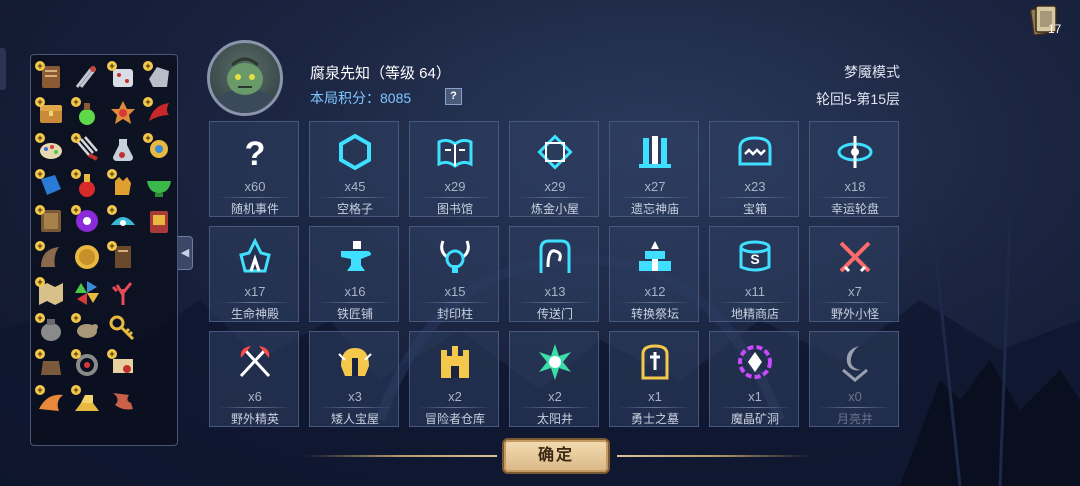 The image size is (1080, 486). What do you see at coordinates (87, 185) in the screenshot?
I see `relic-red-potion-icon: +` at bounding box center [87, 185].